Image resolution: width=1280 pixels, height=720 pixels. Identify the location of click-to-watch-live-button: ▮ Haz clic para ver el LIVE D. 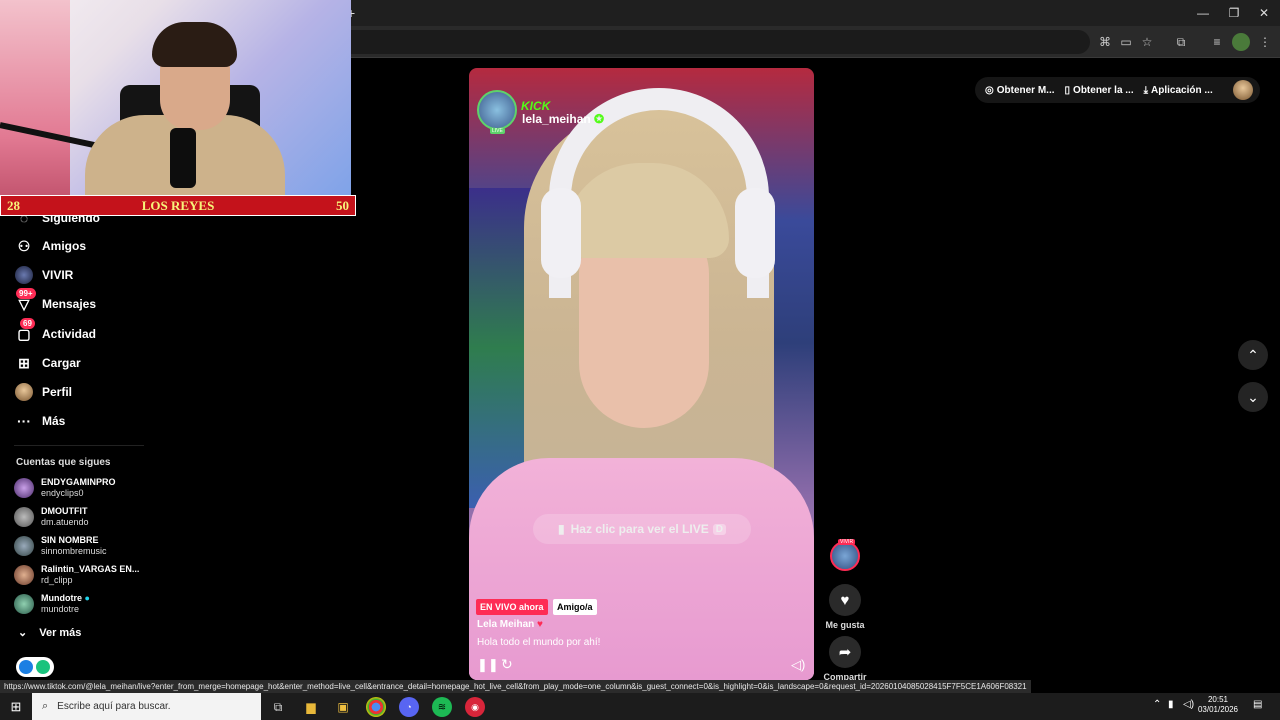
(642, 529).